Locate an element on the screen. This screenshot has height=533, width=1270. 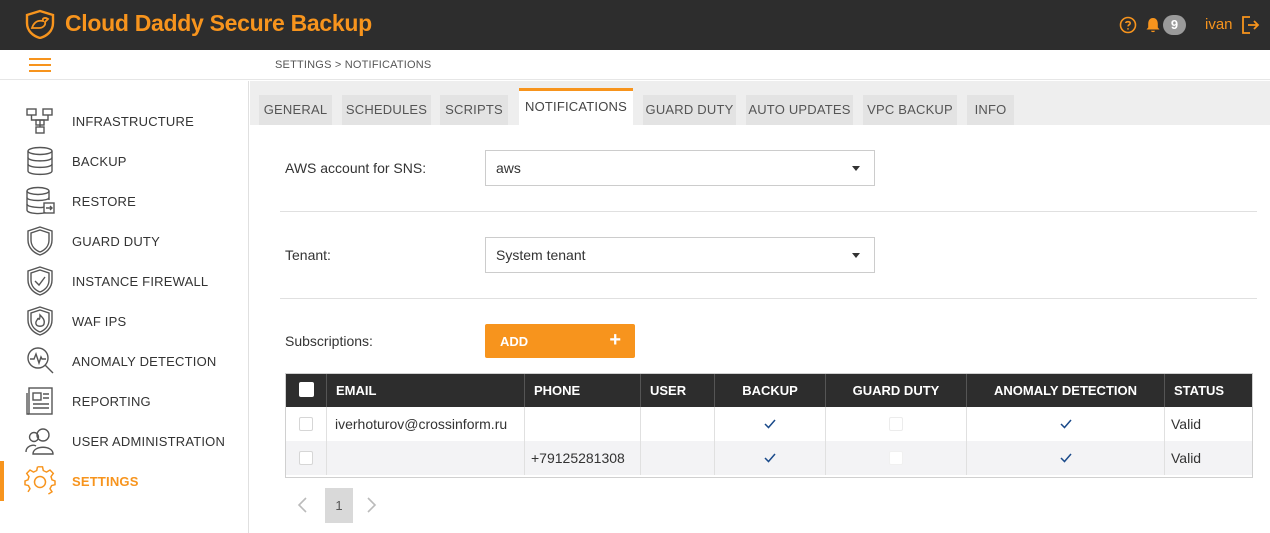
shield-check-icon is located at coordinates (40, 281).